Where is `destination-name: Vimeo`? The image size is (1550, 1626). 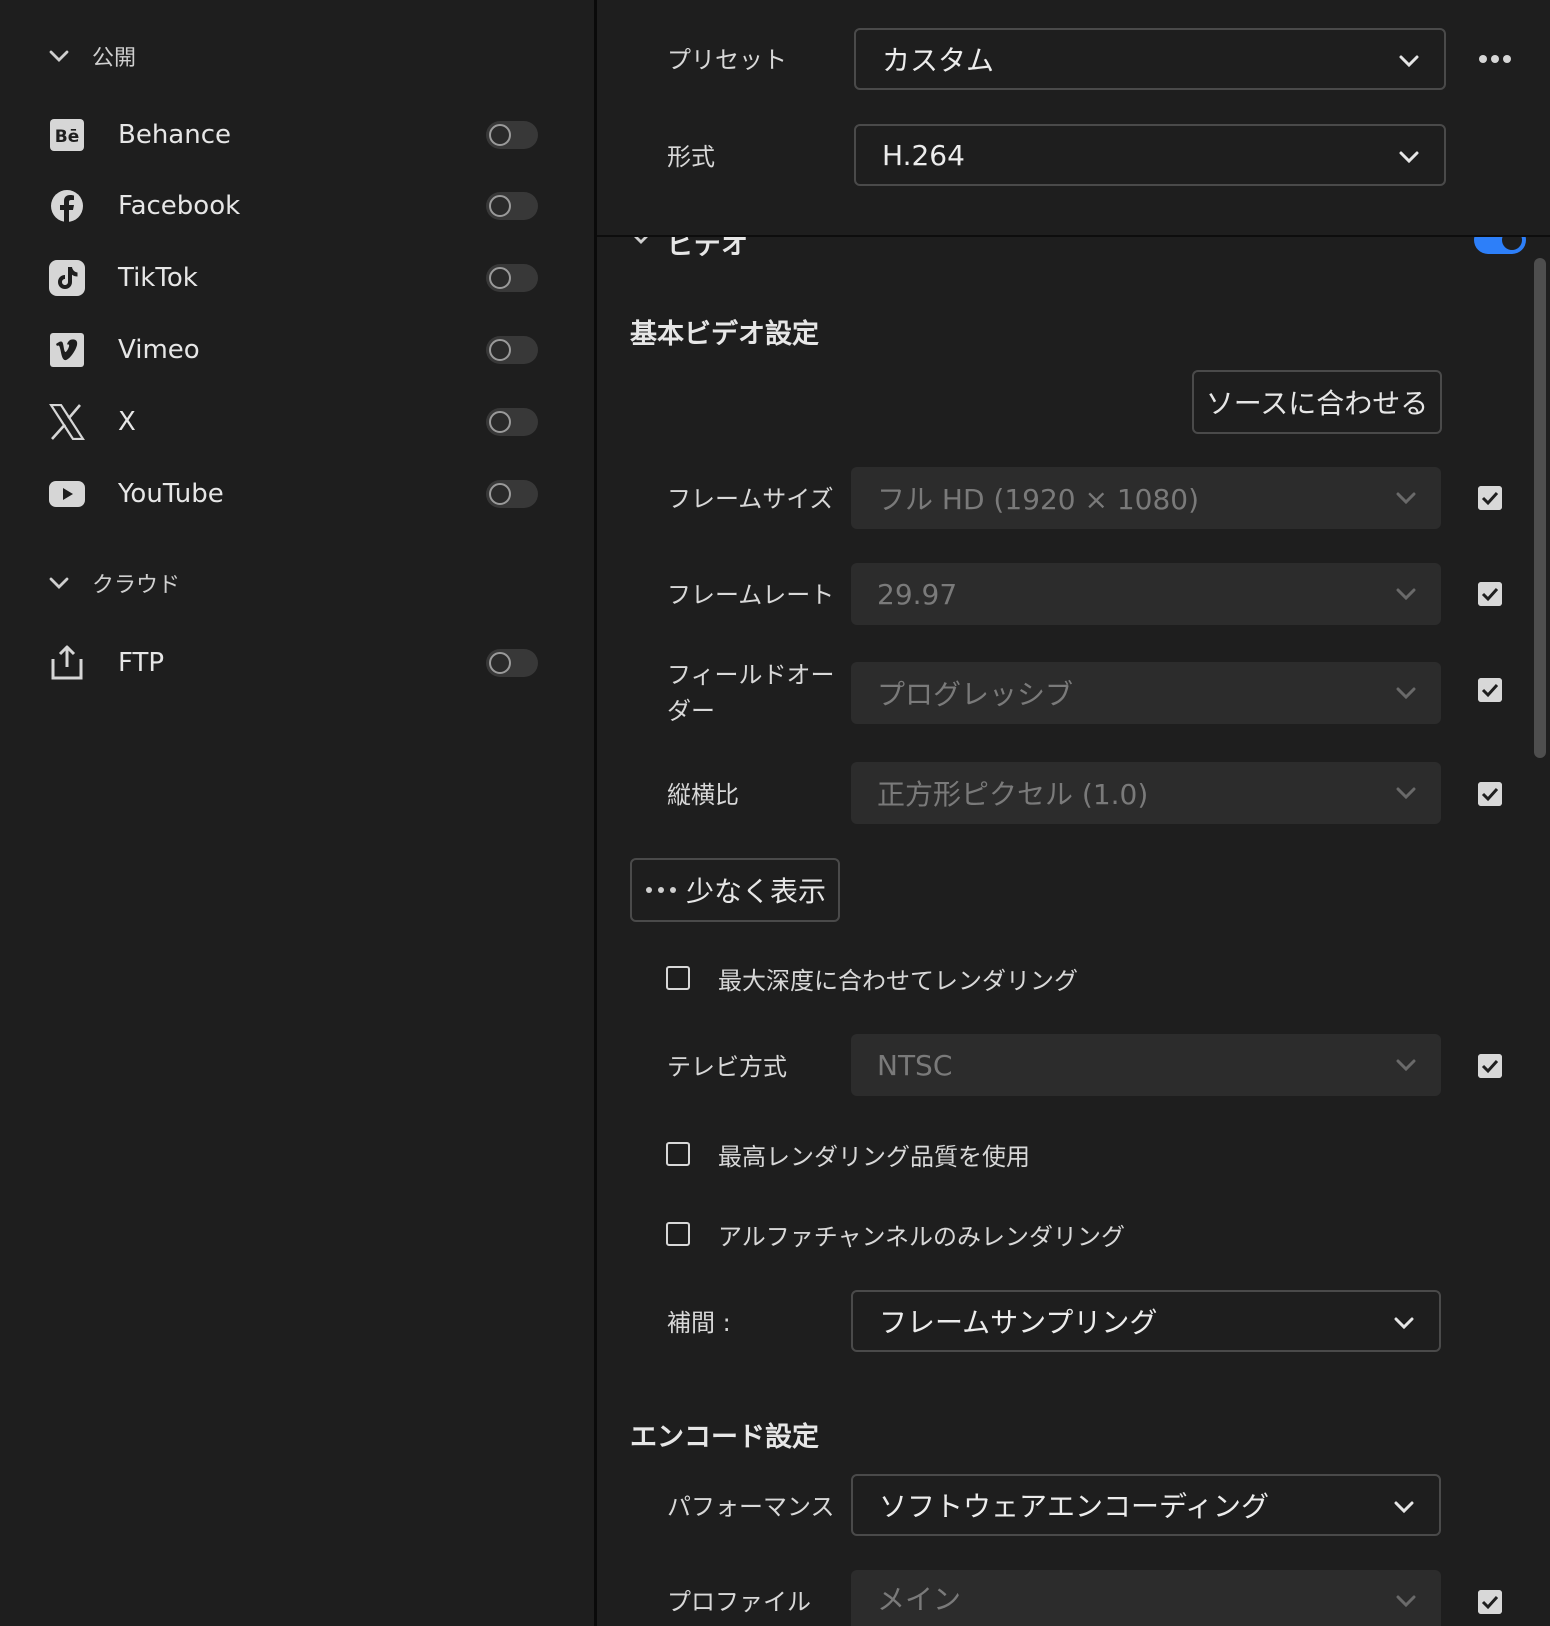 destination-name: Vimeo is located at coordinates (159, 350).